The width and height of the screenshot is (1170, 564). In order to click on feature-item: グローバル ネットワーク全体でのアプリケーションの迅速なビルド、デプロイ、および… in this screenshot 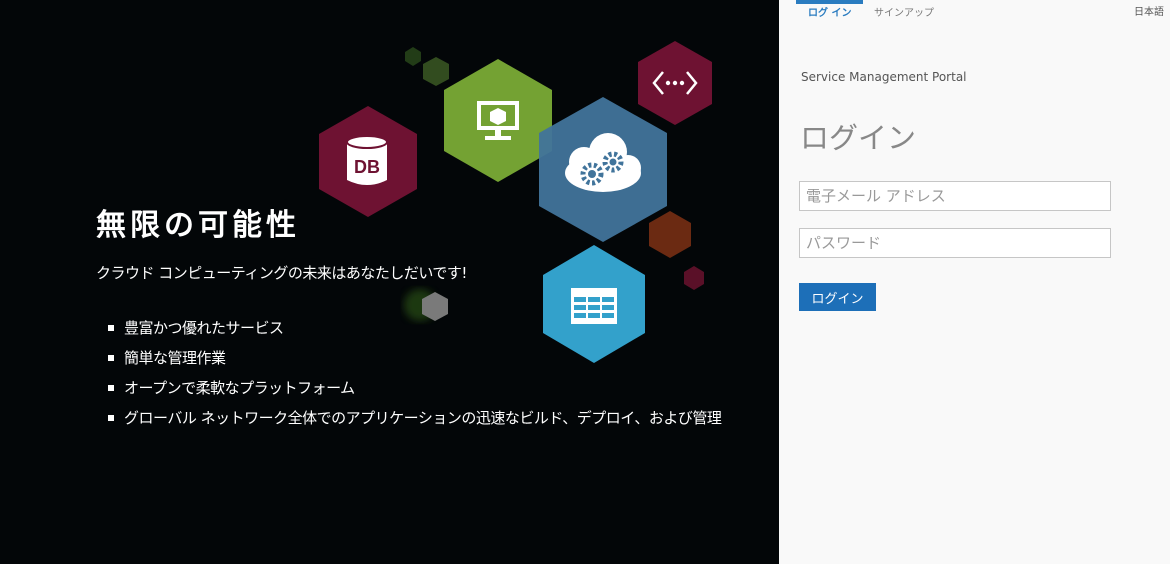, I will do `click(415, 422)`.